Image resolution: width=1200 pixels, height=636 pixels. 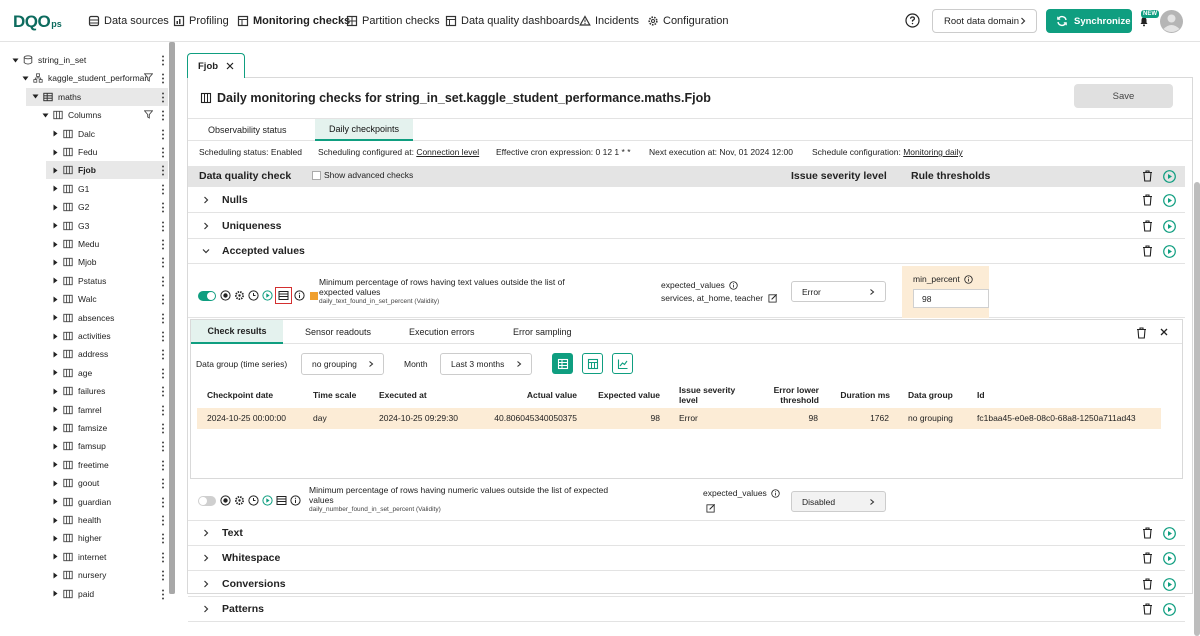 What do you see at coordinates (342, 364) in the screenshot?
I see `data-group-select: no grouping` at bounding box center [342, 364].